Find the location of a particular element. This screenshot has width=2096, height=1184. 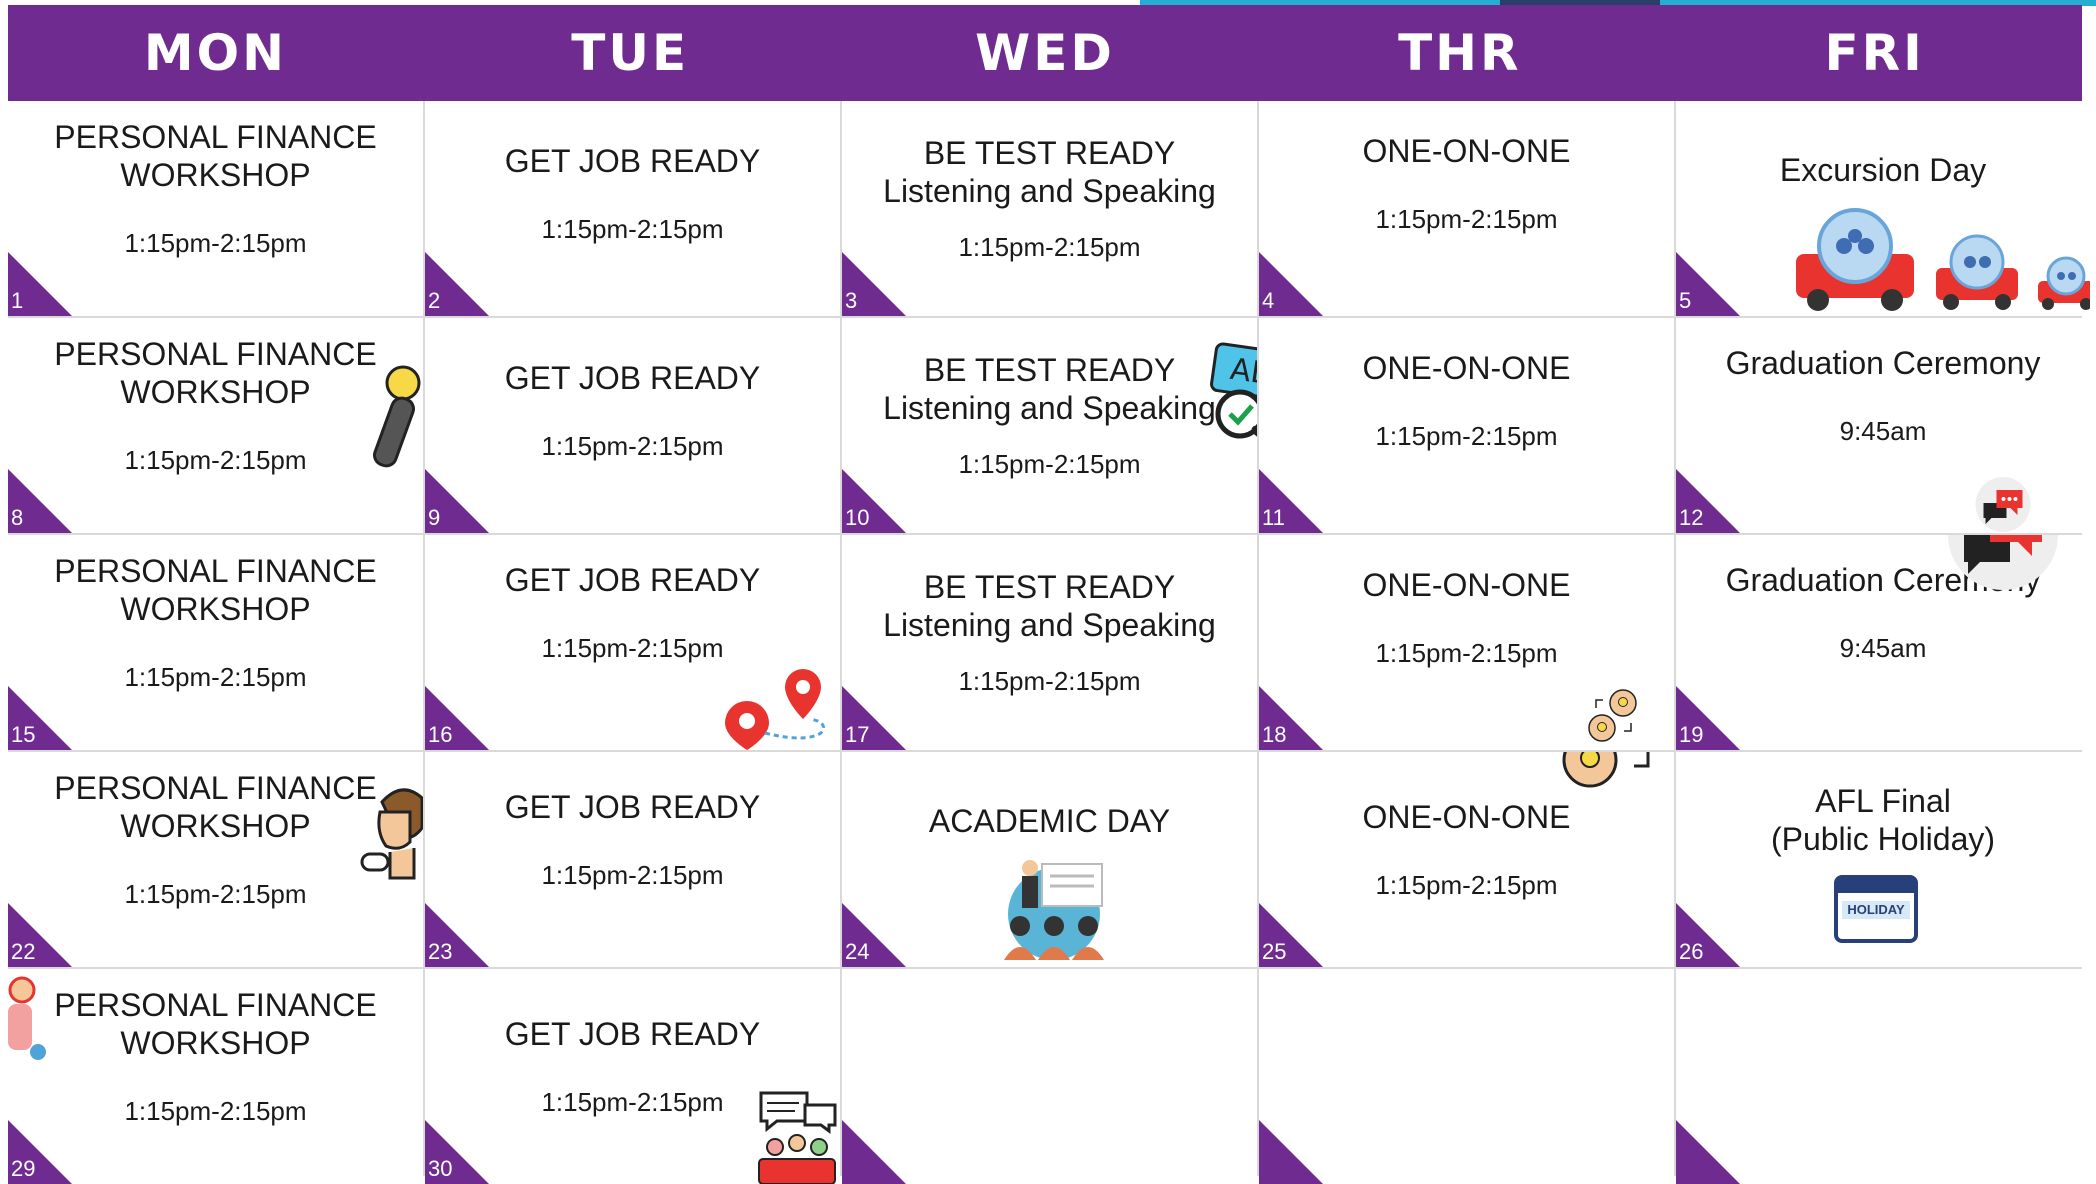

date-number: 24 is located at coordinates (857, 951).